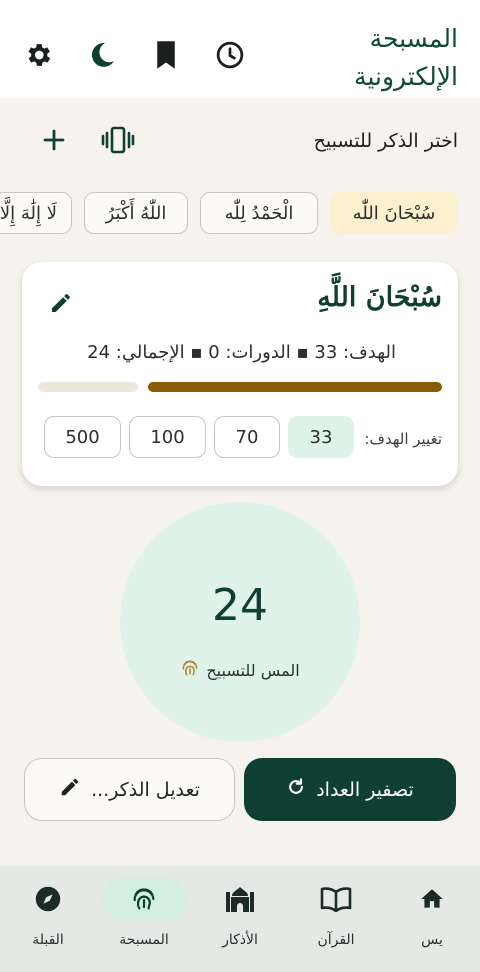 Image resolution: width=480 pixels, height=972 pixels. I want to click on vibration-icon, so click(118, 140).